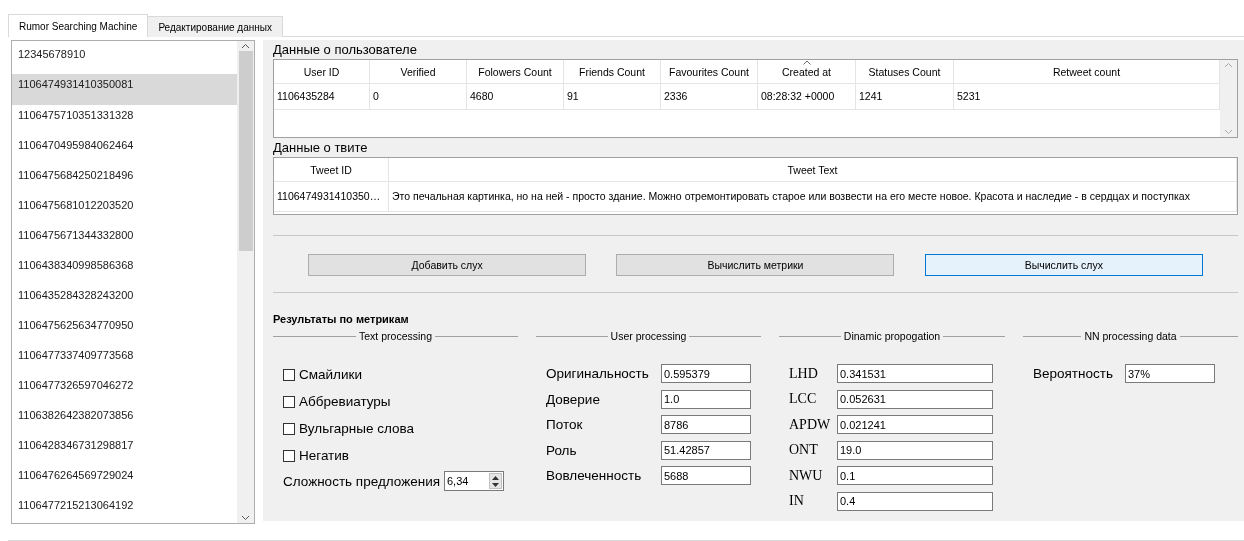 The width and height of the screenshot is (1244, 541). Describe the element at coordinates (915, 374) in the screenshot. I see `value-field: 0.341531` at that location.